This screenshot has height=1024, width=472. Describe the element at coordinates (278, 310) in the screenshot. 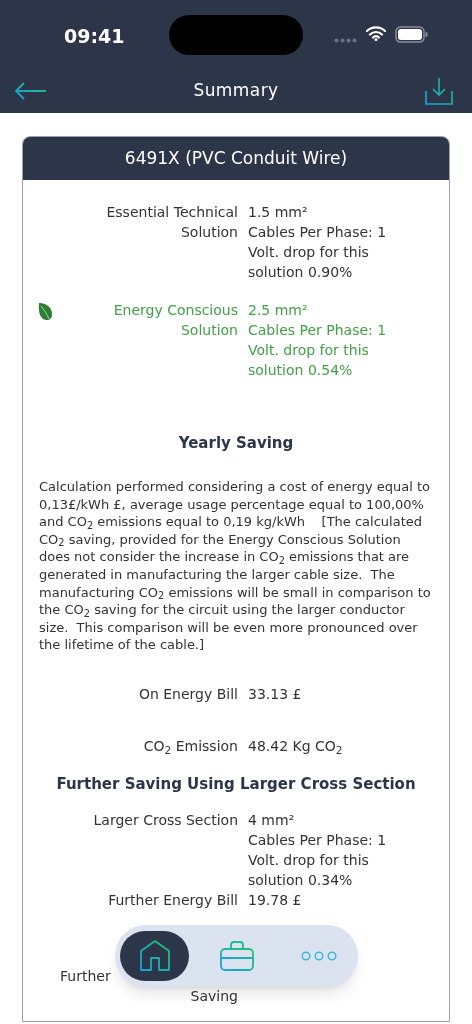

I see `row-value: 2.5 mm²` at that location.